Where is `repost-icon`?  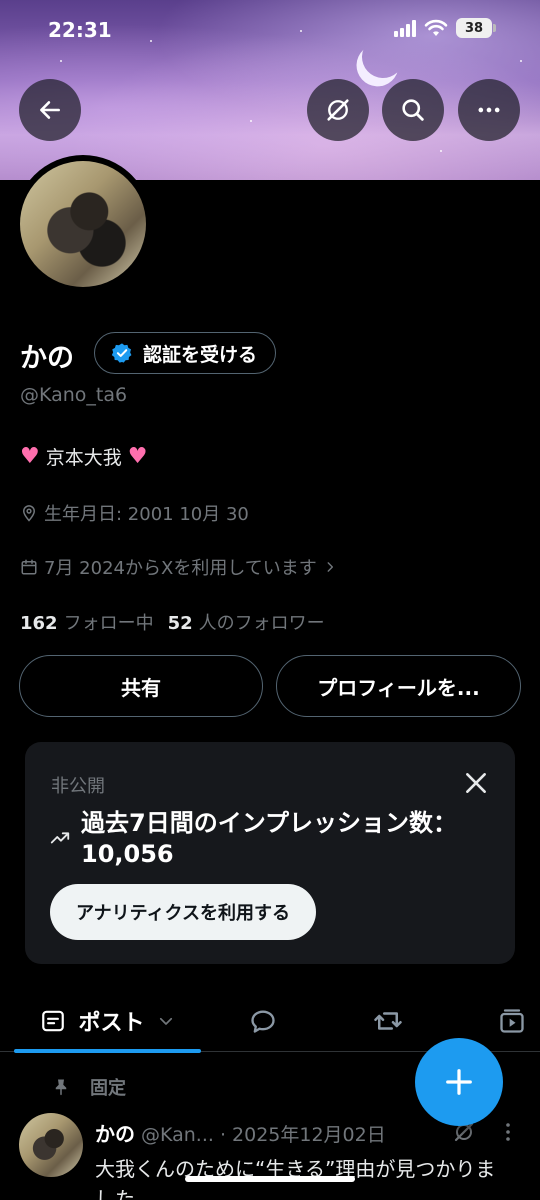
repost-icon is located at coordinates (388, 1021).